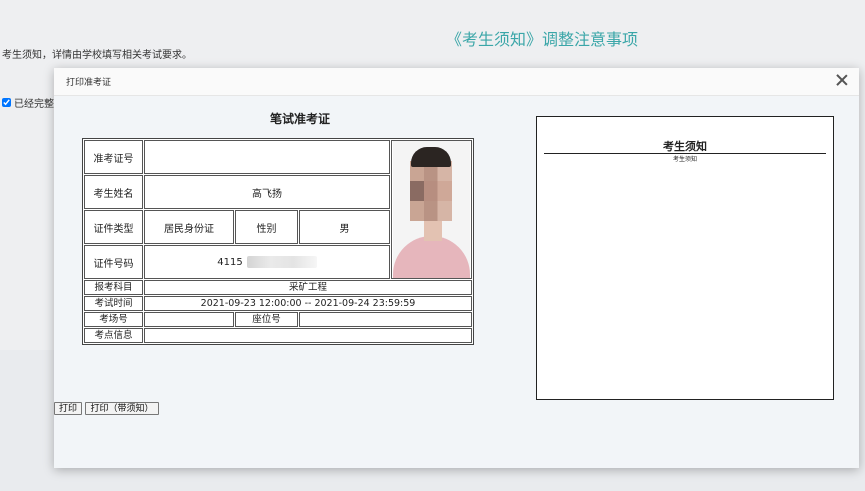  Describe the element at coordinates (113, 303) in the screenshot. I see `exam-time-label: 考试时间` at that location.